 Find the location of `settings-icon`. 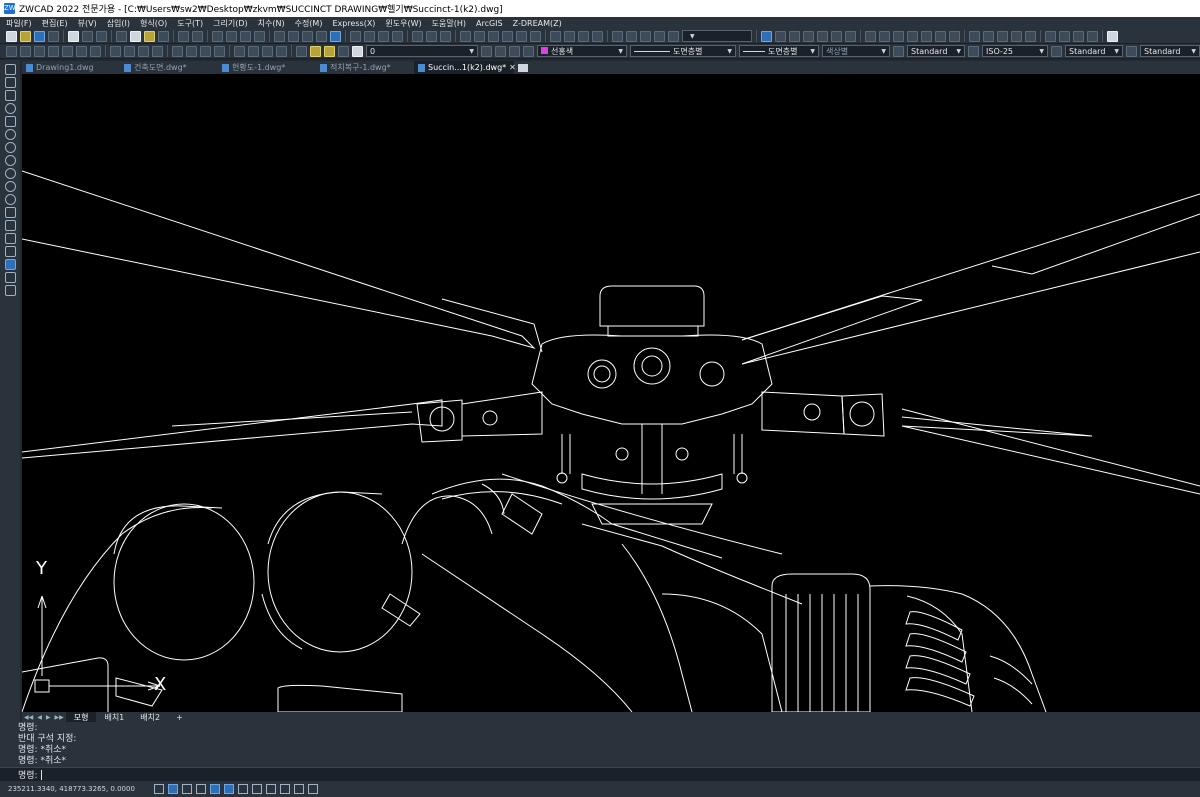

settings-icon is located at coordinates (1092, 36).